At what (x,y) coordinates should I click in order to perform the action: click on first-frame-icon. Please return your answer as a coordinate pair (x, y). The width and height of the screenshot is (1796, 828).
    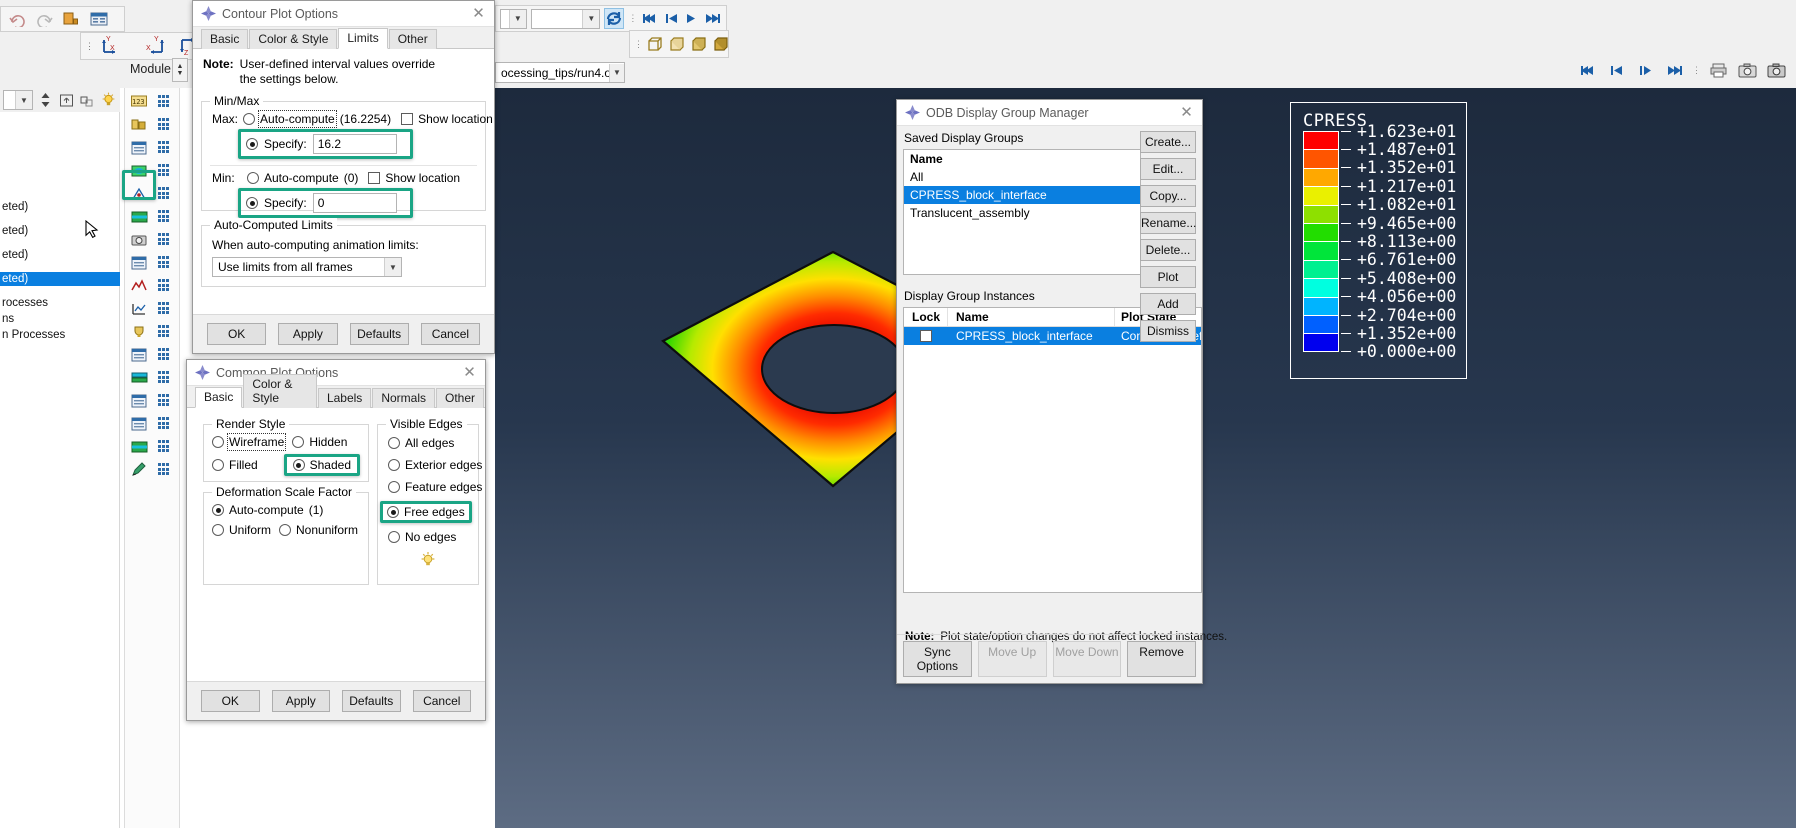
    Looking at the image, I should click on (650, 18).